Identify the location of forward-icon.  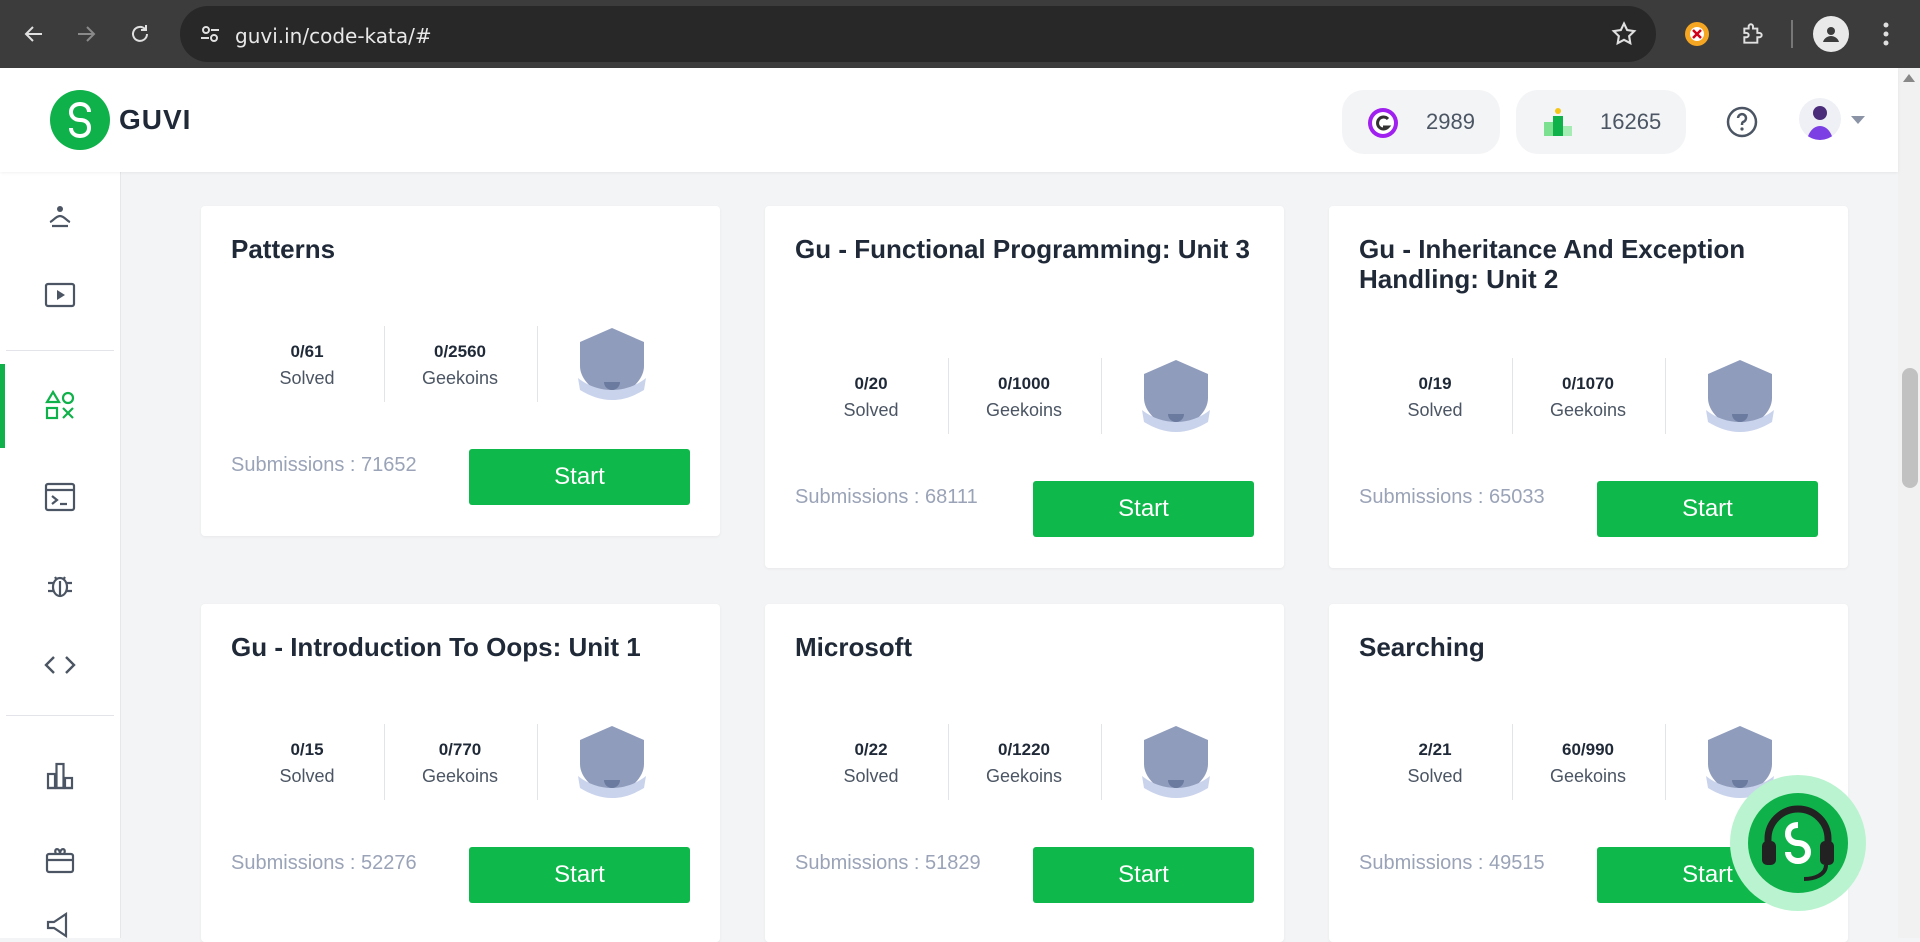
(86, 34).